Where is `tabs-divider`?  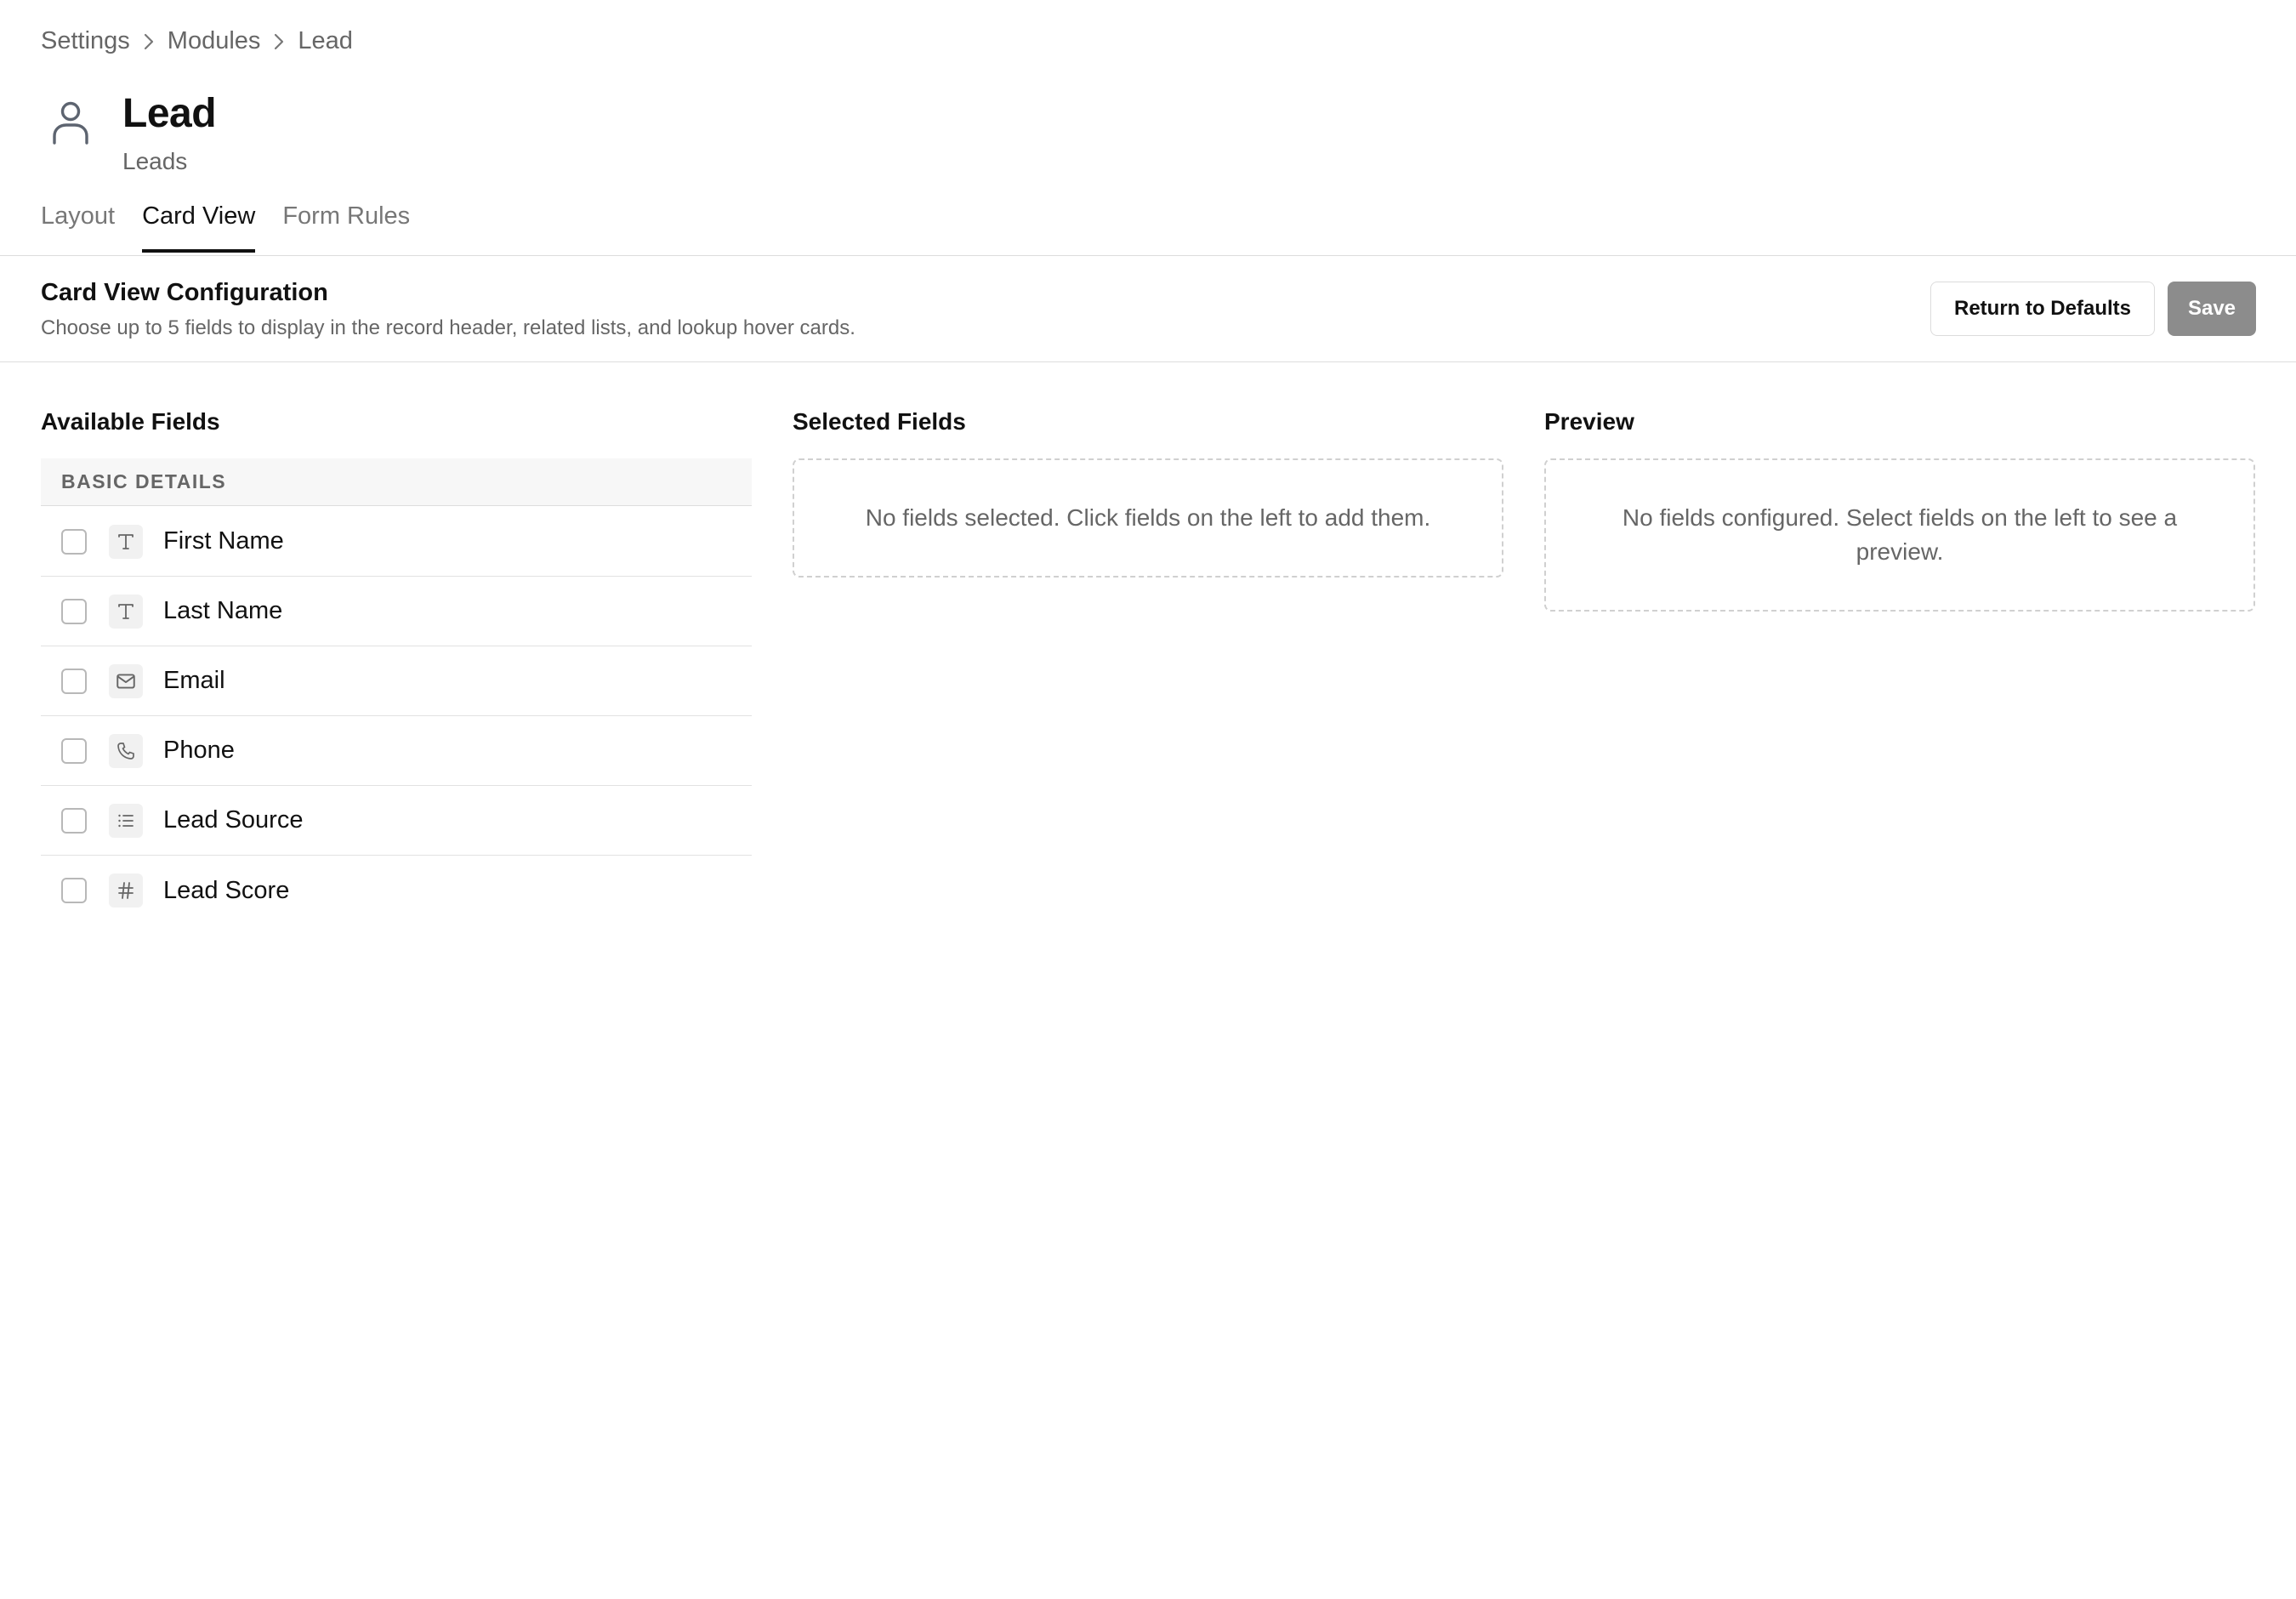 tabs-divider is located at coordinates (1148, 255).